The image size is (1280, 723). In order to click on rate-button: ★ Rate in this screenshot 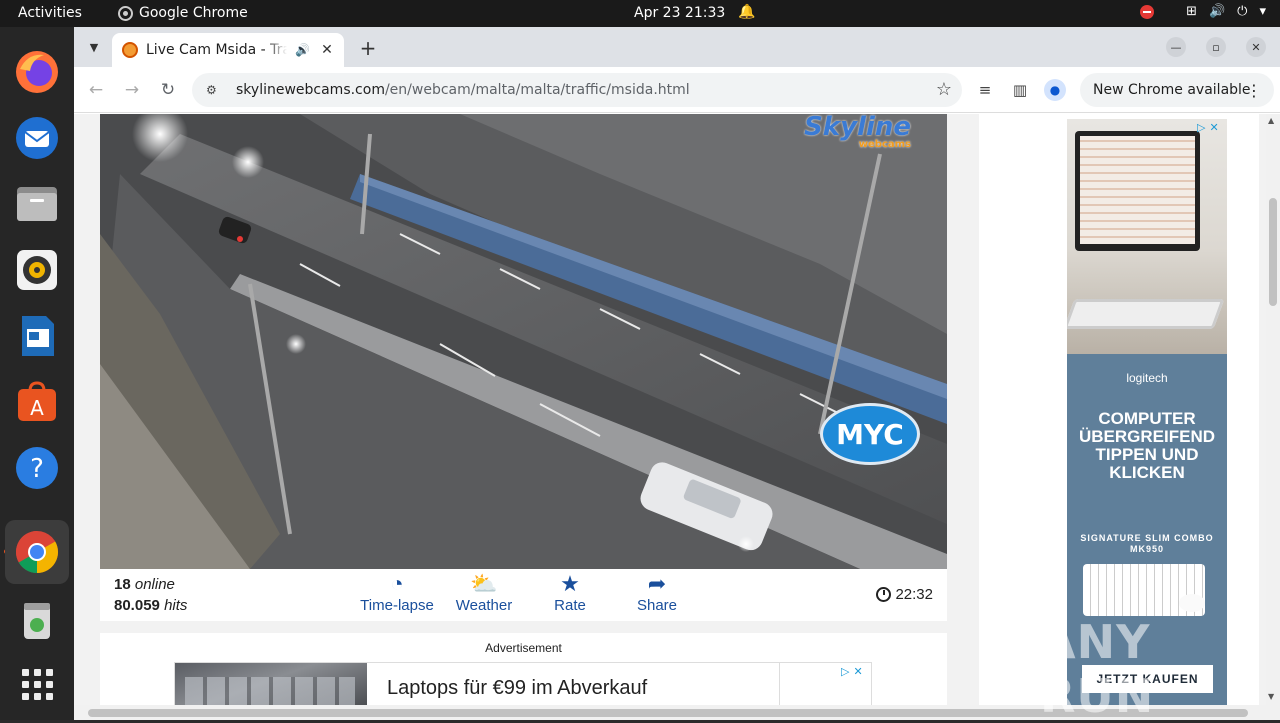, I will do `click(570, 592)`.